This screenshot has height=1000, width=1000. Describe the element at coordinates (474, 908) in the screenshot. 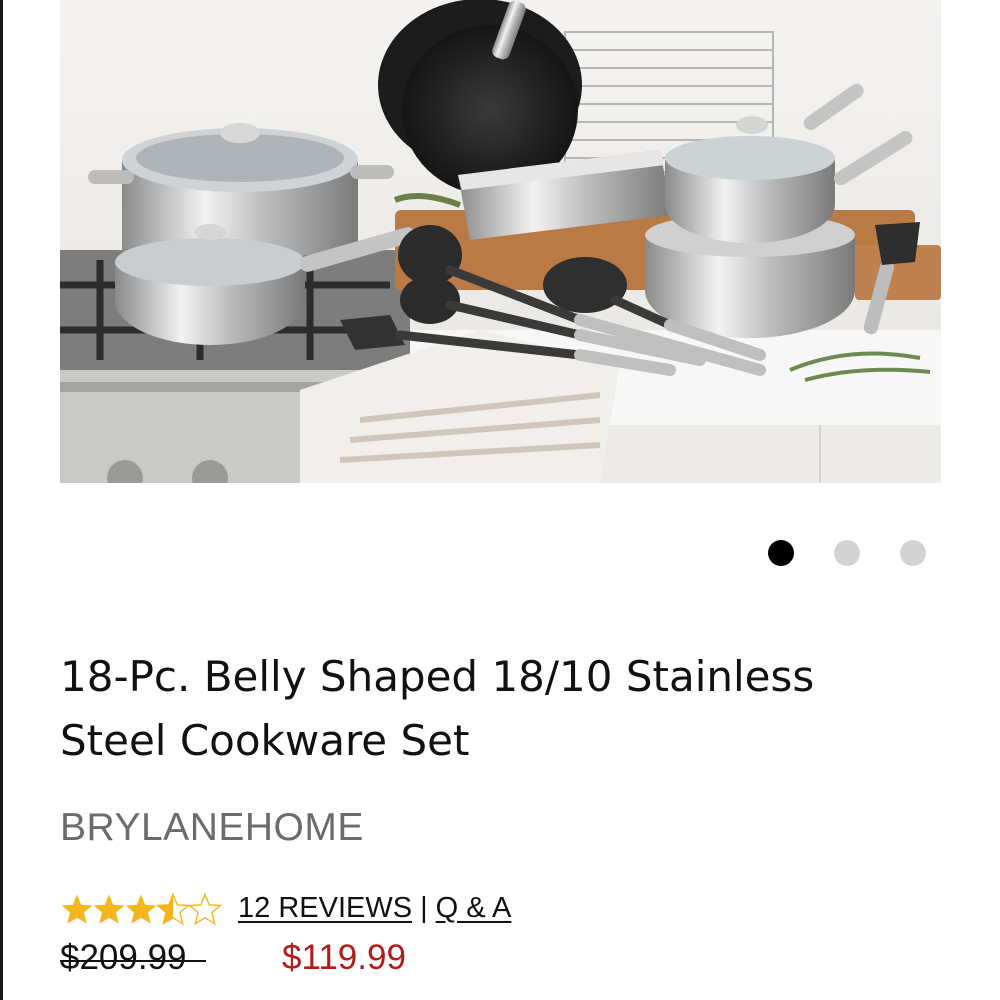

I see `qa-link: Q & A` at that location.